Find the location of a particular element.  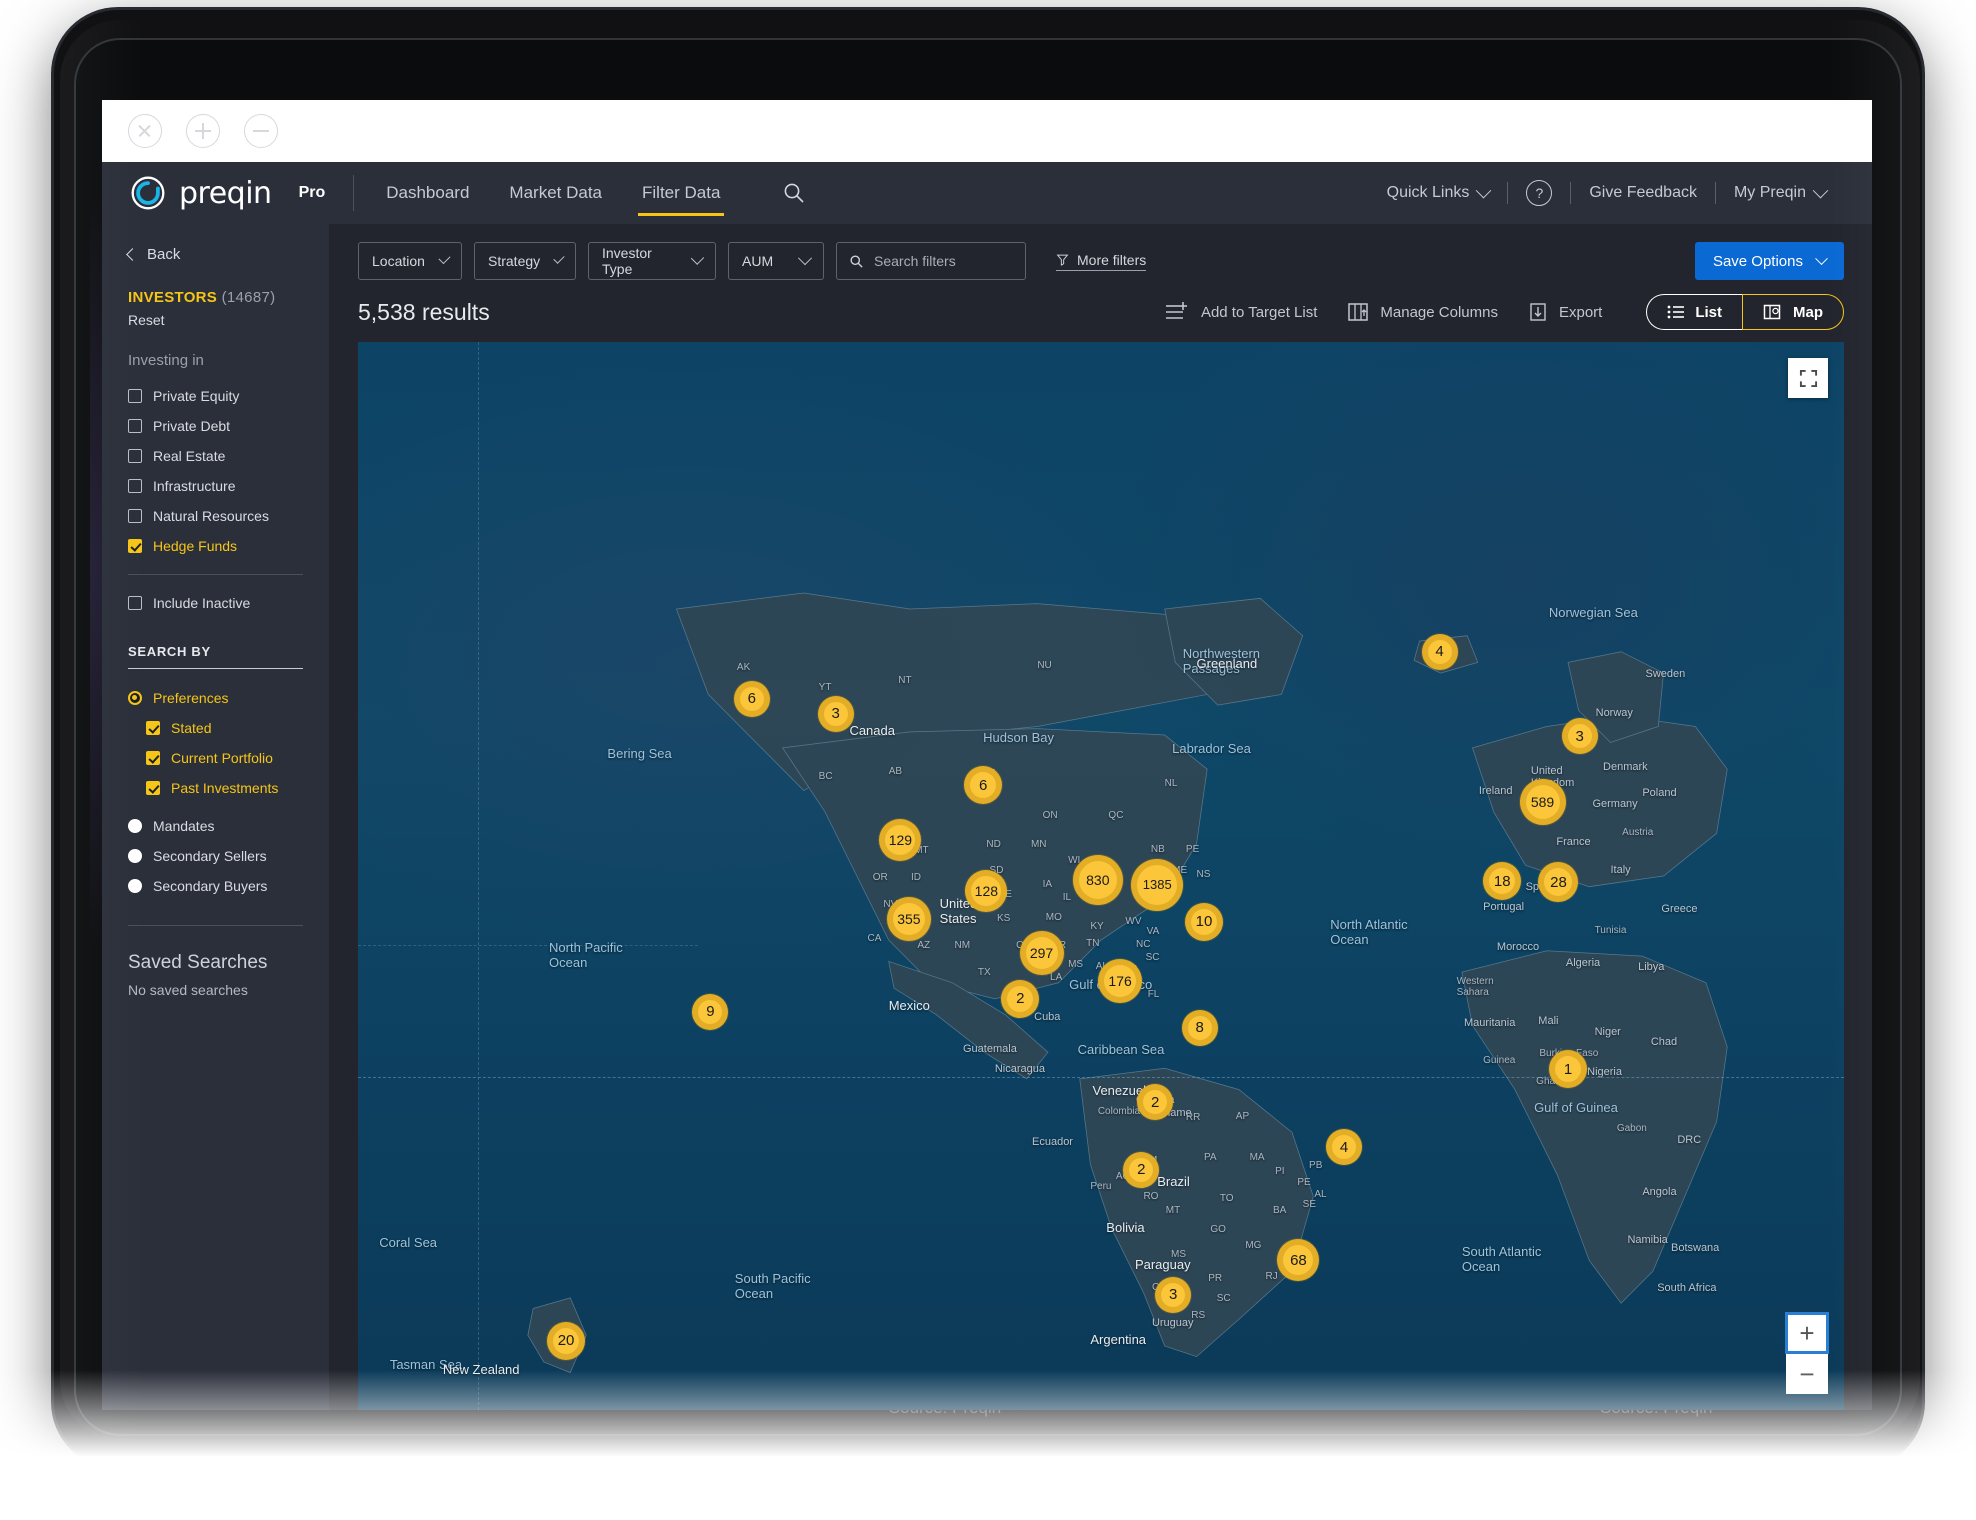

nav-tab-dashboard: Dashboard is located at coordinates (427, 193).